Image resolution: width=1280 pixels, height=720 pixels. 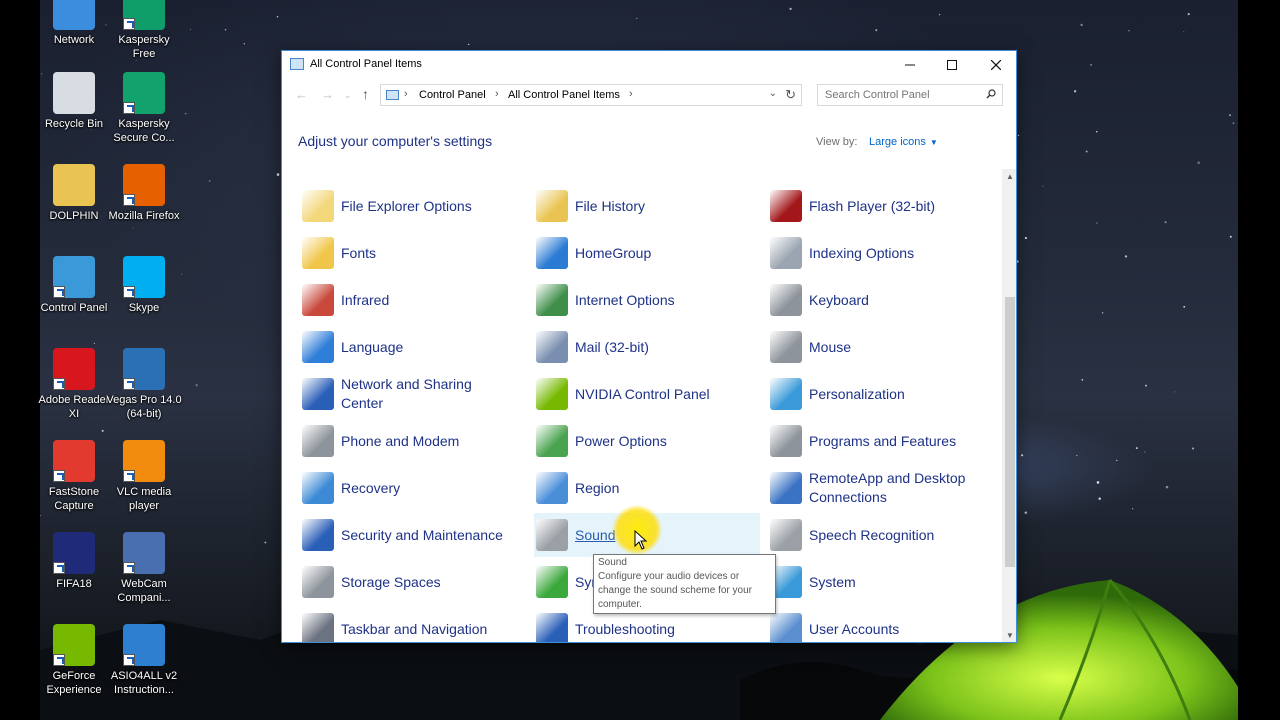 I want to click on control-panel-item: User Accounts, so click(x=881, y=624).